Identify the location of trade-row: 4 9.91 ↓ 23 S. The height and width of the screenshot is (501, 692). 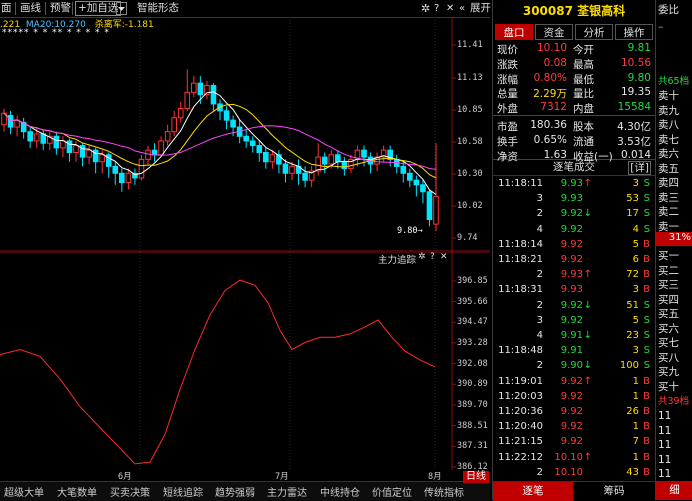
(574, 337).